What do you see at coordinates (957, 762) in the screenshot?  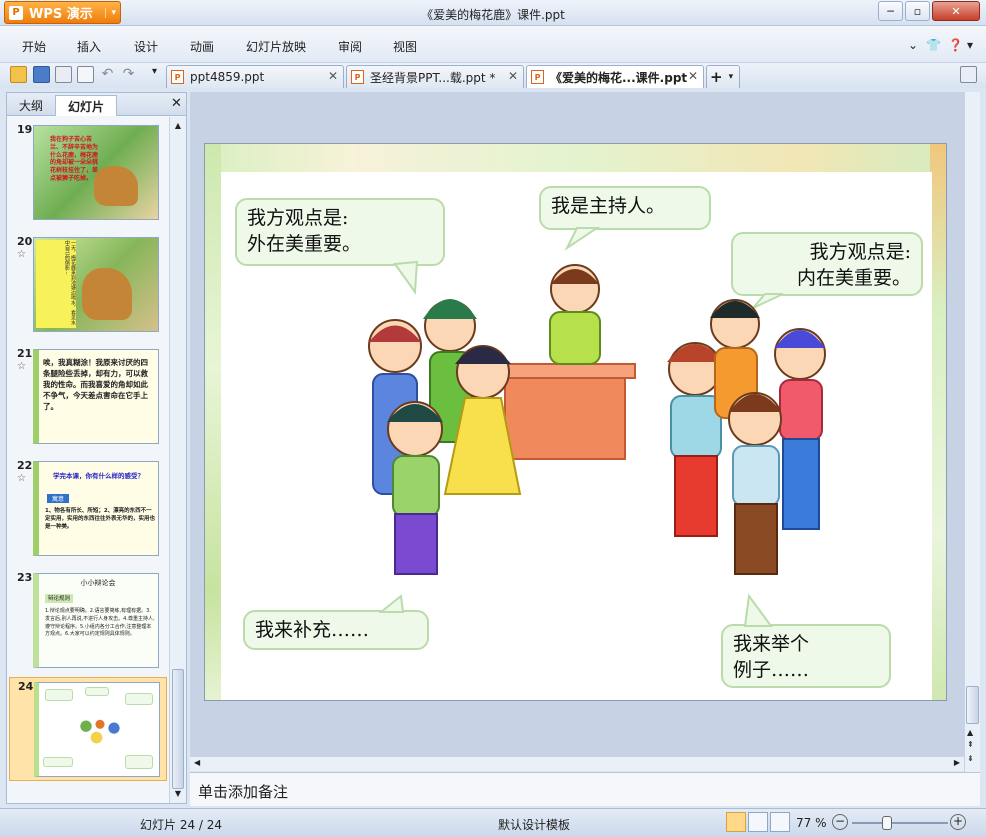 I see `scroll-right-icon: ▶` at bounding box center [957, 762].